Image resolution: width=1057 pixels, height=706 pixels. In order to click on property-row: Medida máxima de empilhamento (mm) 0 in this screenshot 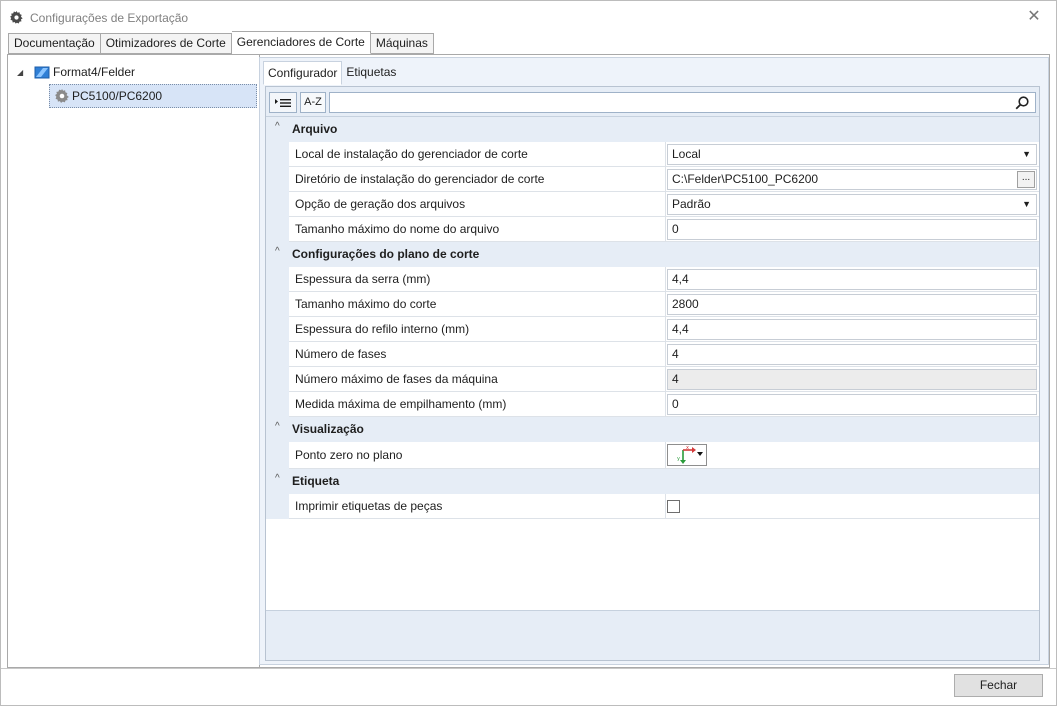, I will do `click(652, 404)`.